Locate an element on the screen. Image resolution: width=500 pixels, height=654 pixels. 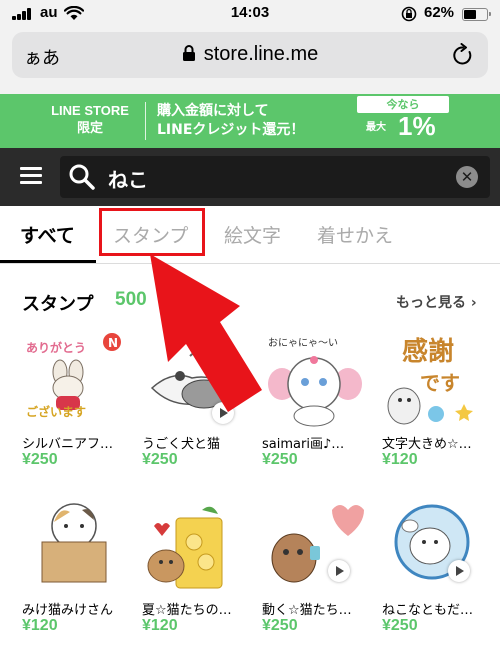
thumb-text: おにゃにゃ〜い is located at coordinates (303, 343).